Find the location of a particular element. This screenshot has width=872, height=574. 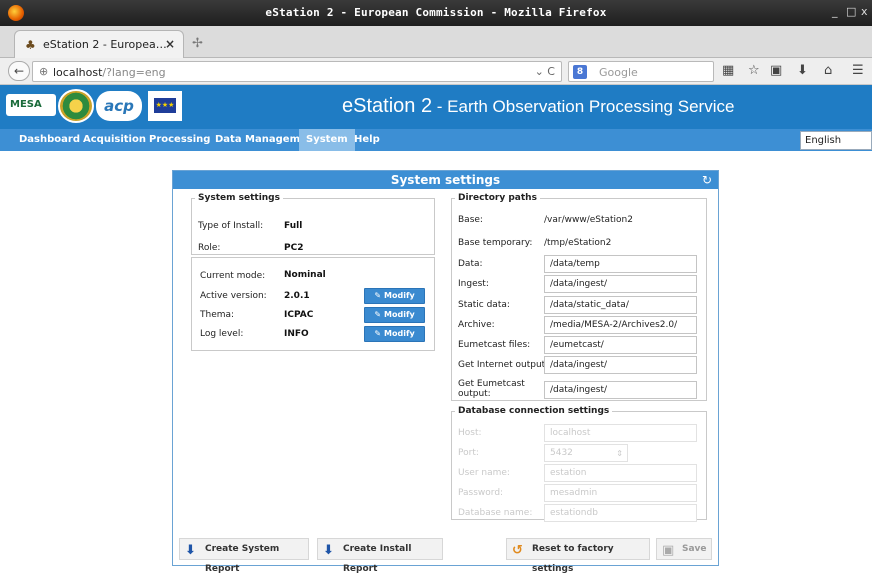

mesa-logo: MESA is located at coordinates (31, 105).